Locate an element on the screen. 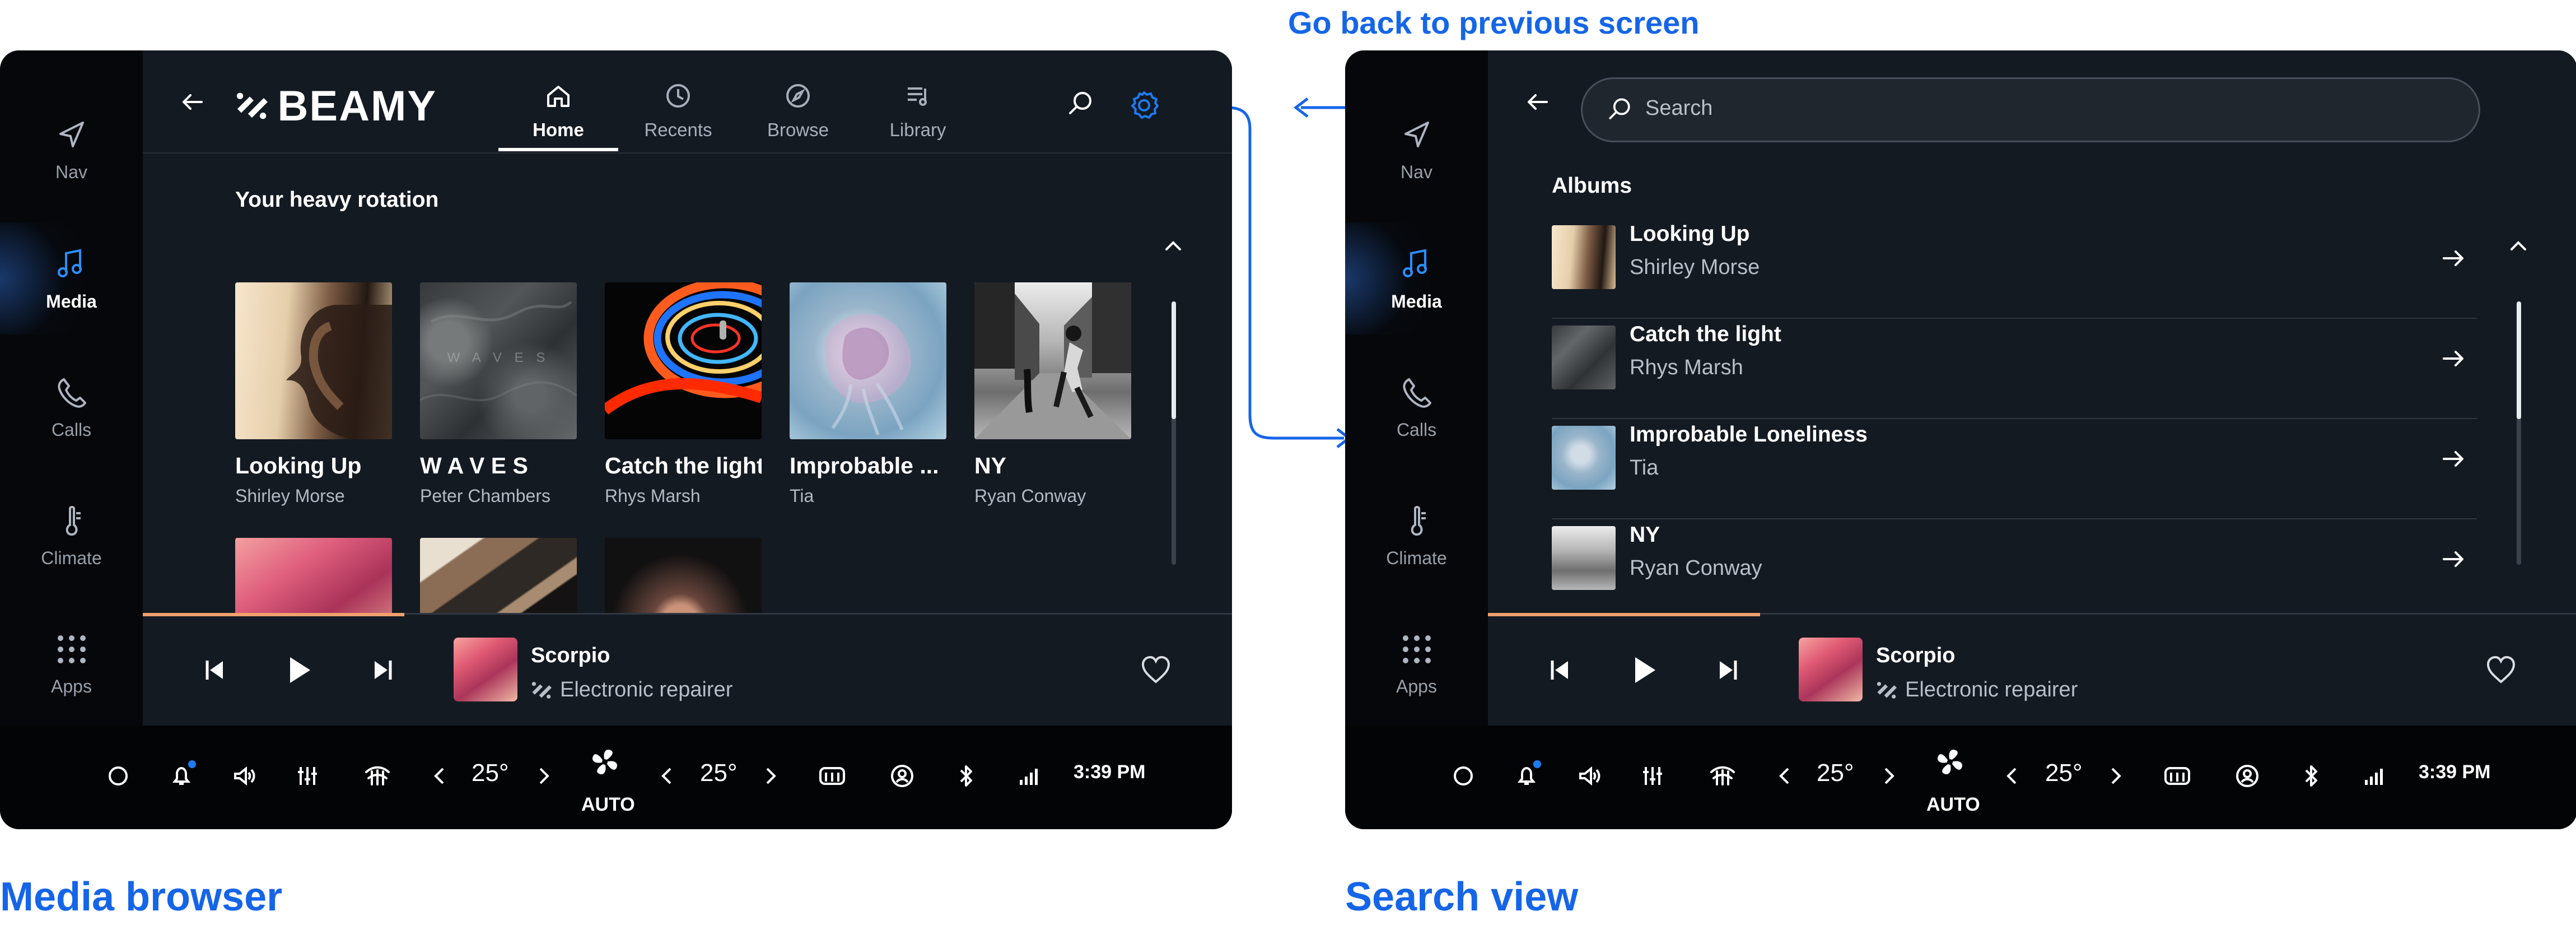 This screenshot has width=2576, height=925. clock: 3:39 PM is located at coordinates (2455, 772).